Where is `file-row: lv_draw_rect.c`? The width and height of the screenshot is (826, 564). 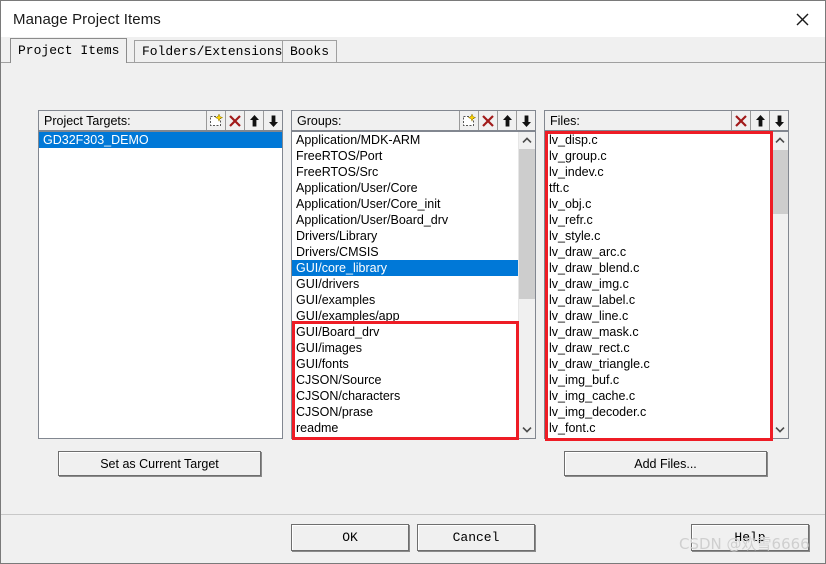
file-row: lv_draw_rect.c is located at coordinates (658, 348).